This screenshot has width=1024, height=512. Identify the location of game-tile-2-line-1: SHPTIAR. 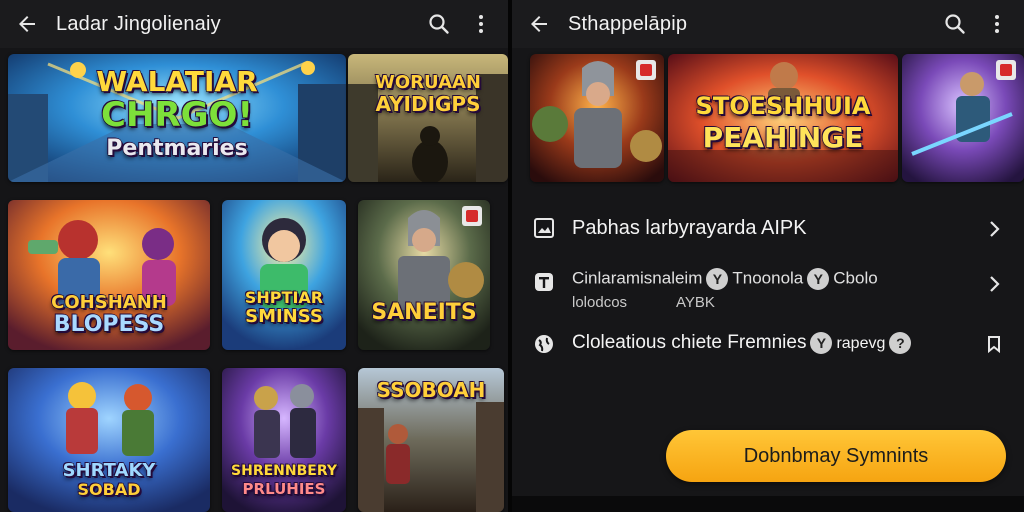
(284, 297).